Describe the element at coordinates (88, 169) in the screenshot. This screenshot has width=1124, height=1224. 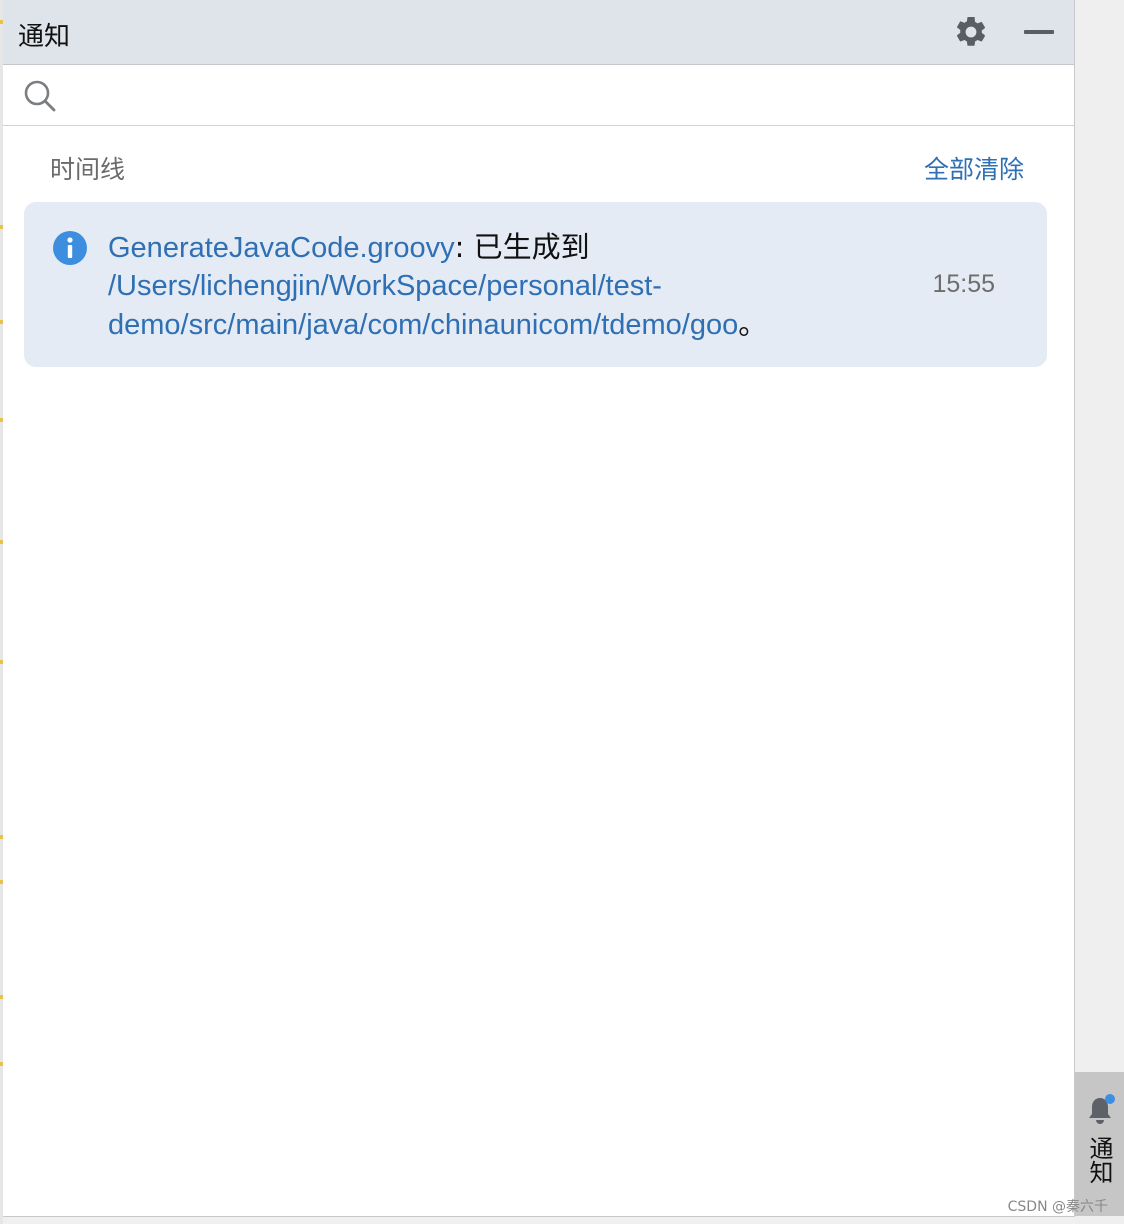
I see `timeline-title: 时间线` at that location.